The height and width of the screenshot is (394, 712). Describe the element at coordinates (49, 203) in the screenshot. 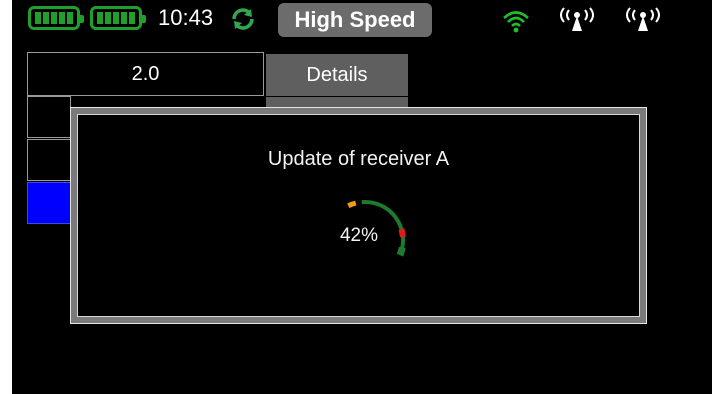

I see `selected-row-cell` at that location.